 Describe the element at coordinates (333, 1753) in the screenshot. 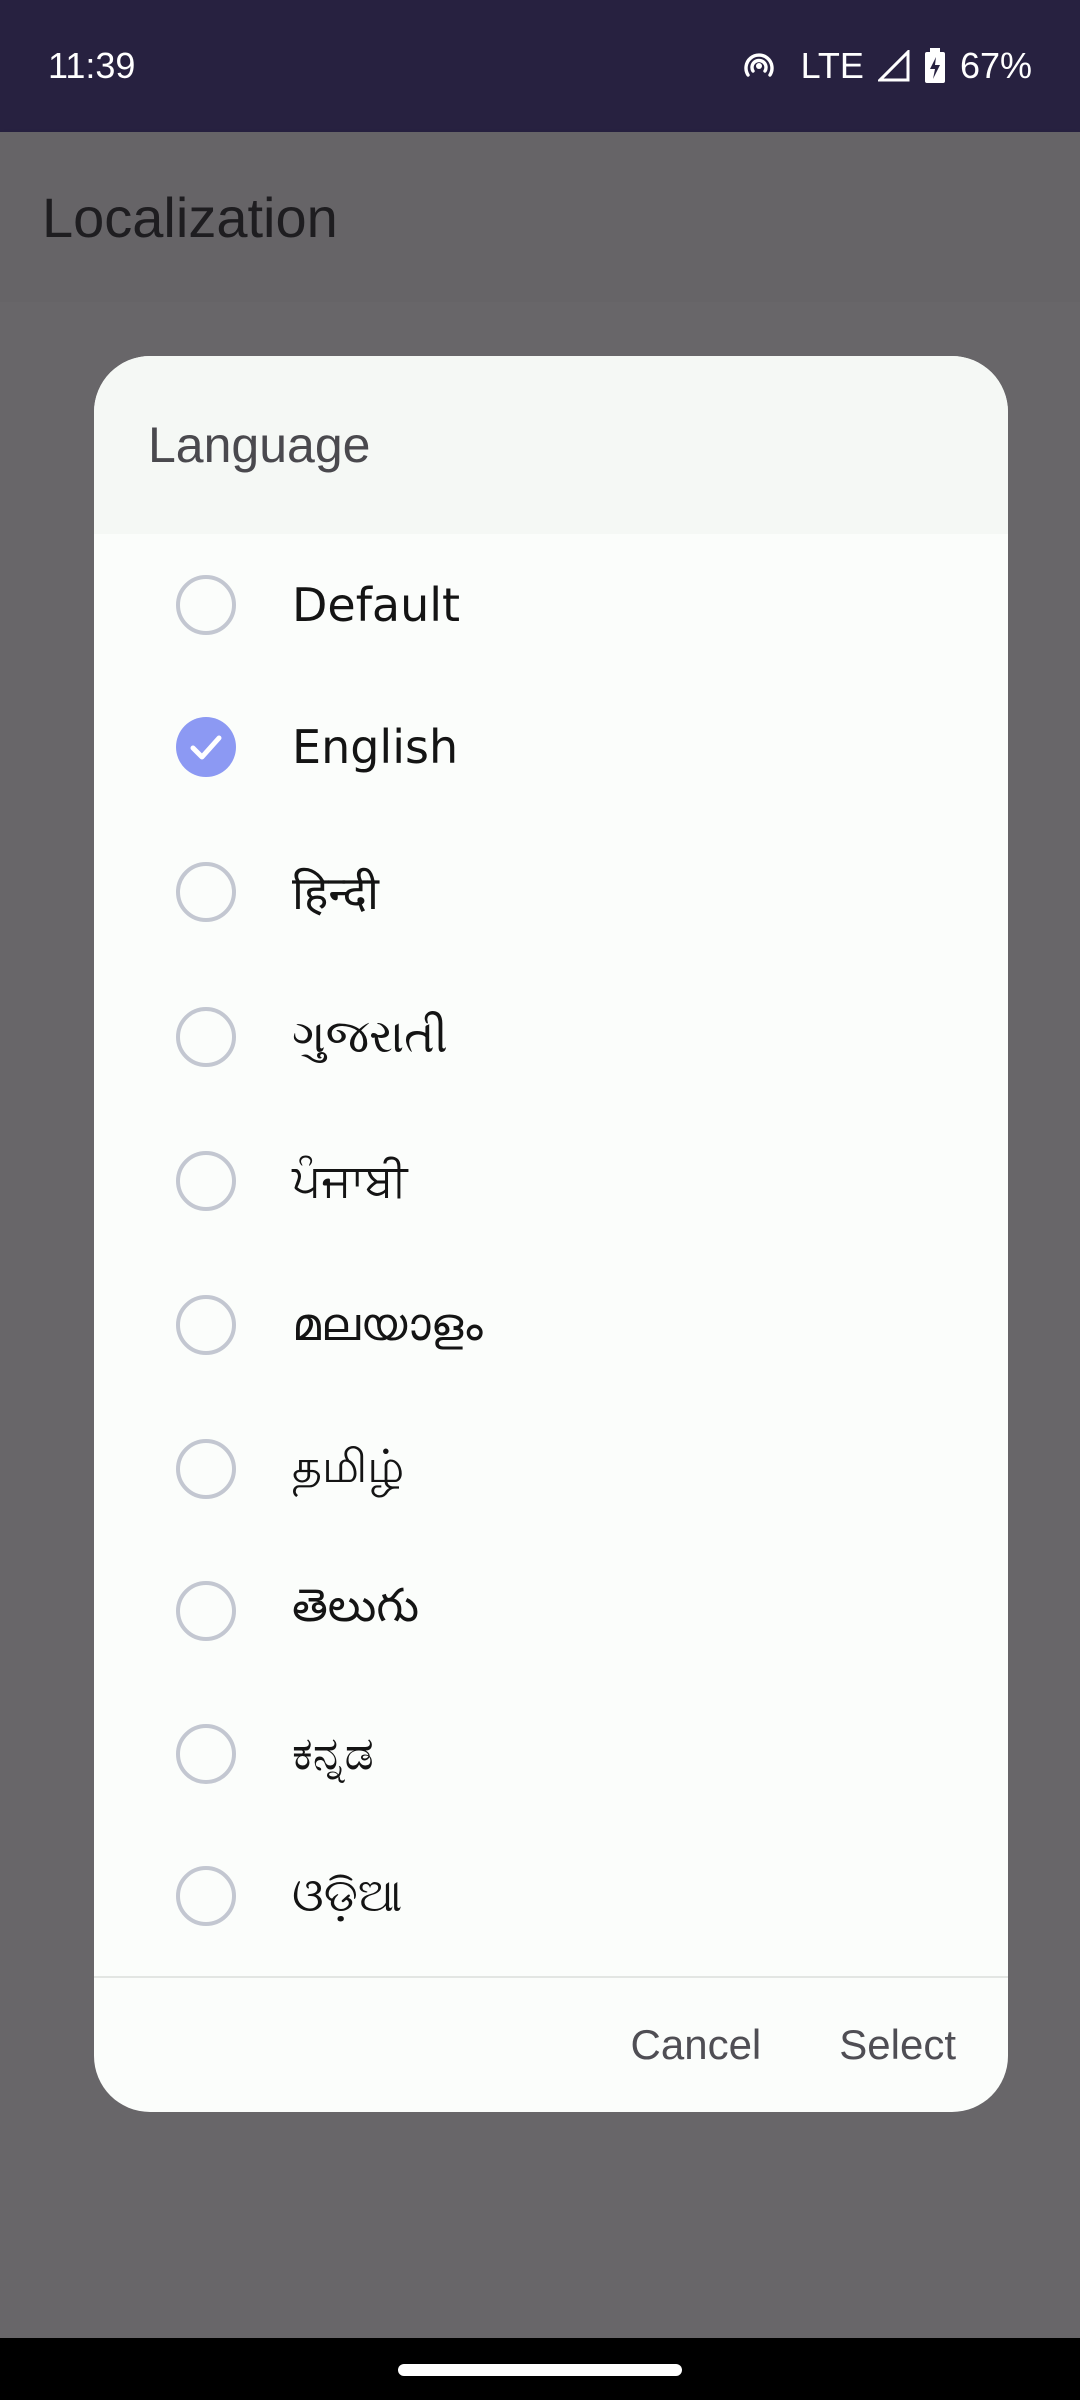

I see `language-option-label: ಕನ್ನಡ` at that location.